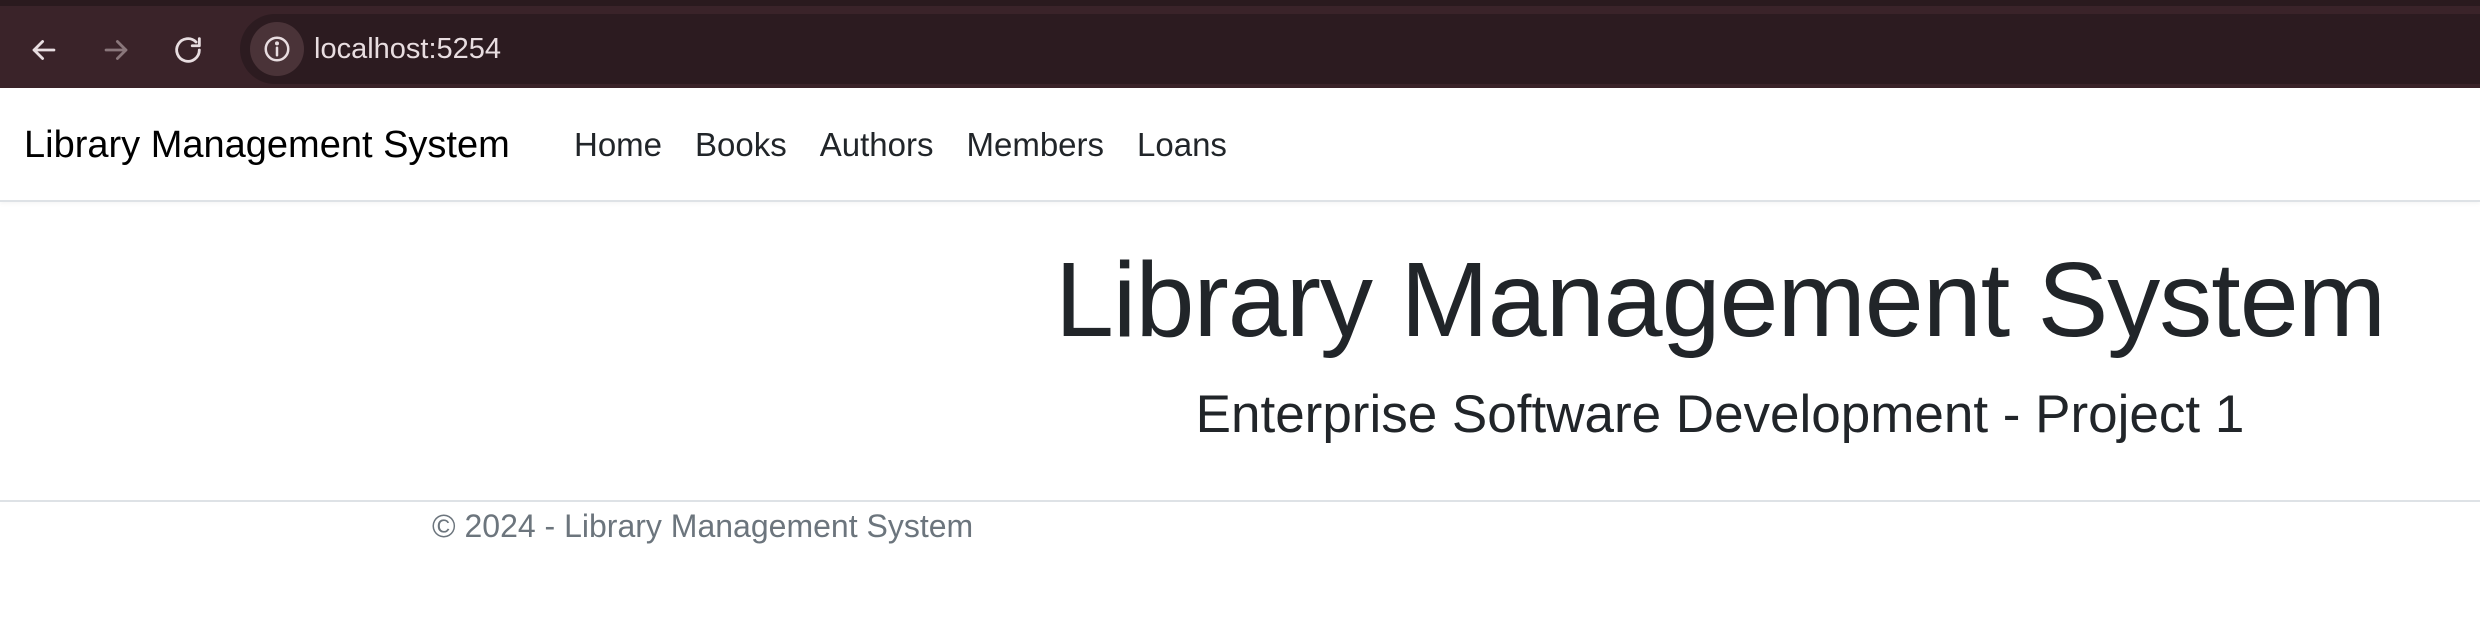  Describe the element at coordinates (1182, 145) in the screenshot. I see `nav-link-loans: Loans` at that location.